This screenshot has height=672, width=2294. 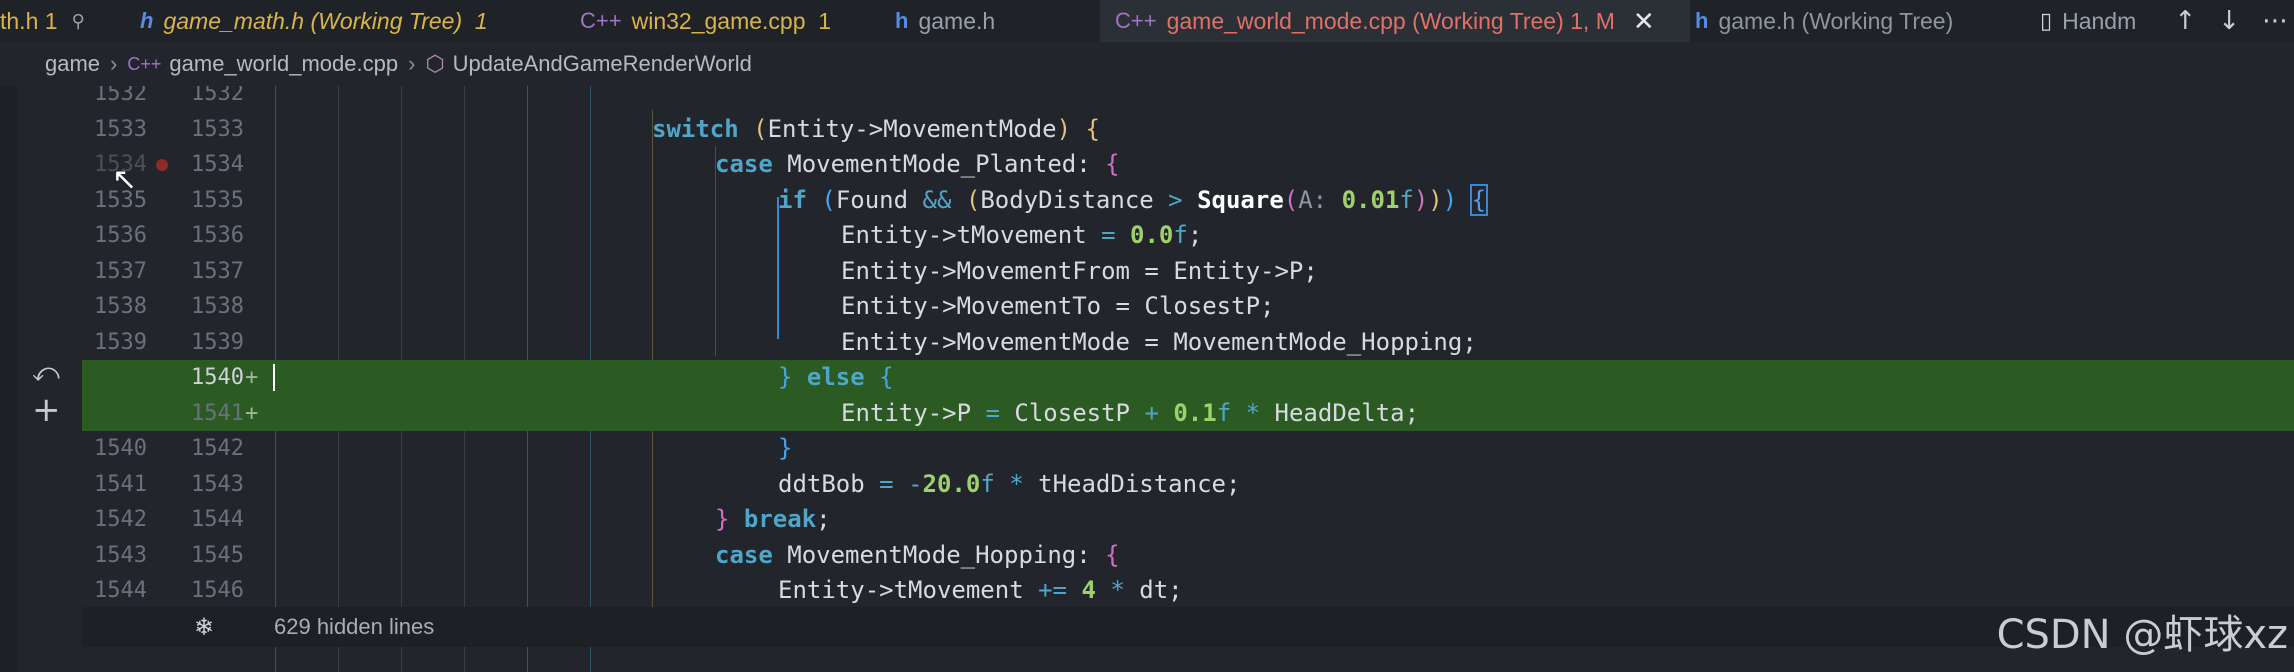 What do you see at coordinates (252, 413) in the screenshot?
I see `added-line-marker: +` at bounding box center [252, 413].